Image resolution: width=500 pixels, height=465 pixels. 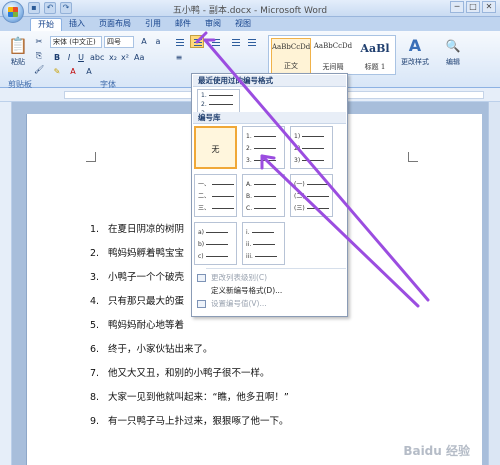 I want to click on list-level-icon, so click(x=201, y=278).